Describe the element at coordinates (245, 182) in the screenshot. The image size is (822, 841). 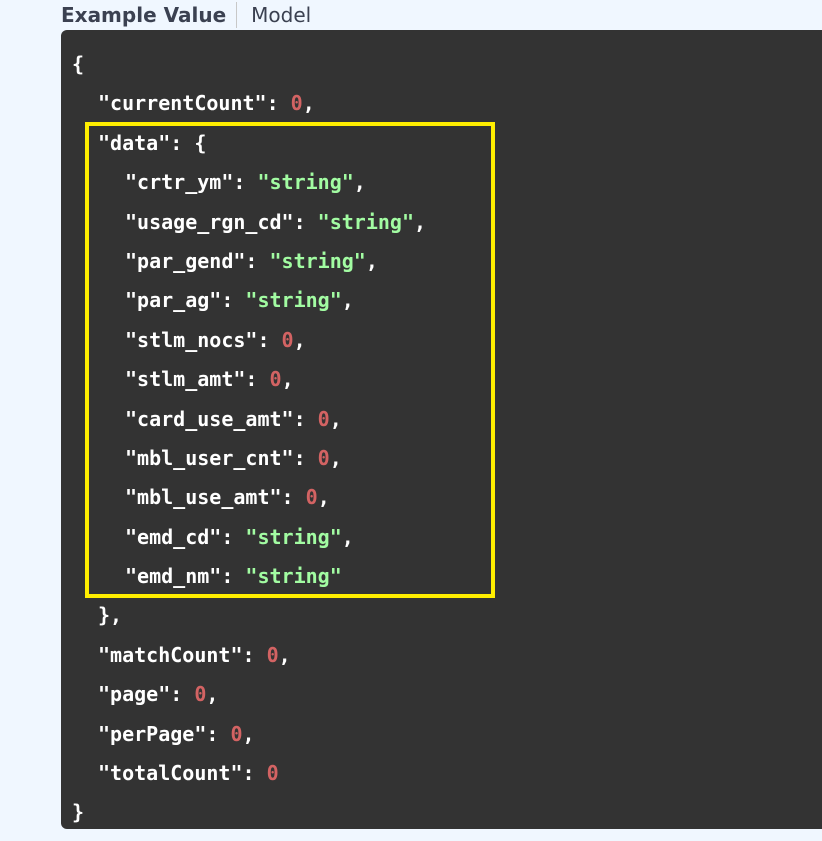
I see `json-line-field: "crtr_ym": "string",` at that location.